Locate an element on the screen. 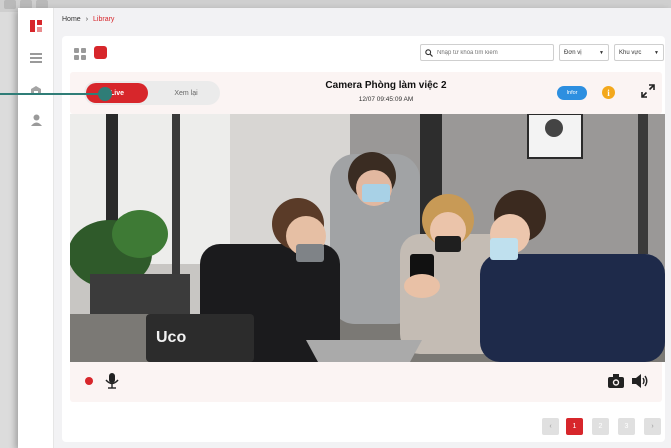  breadcrumb: Home › Library is located at coordinates (88, 19).